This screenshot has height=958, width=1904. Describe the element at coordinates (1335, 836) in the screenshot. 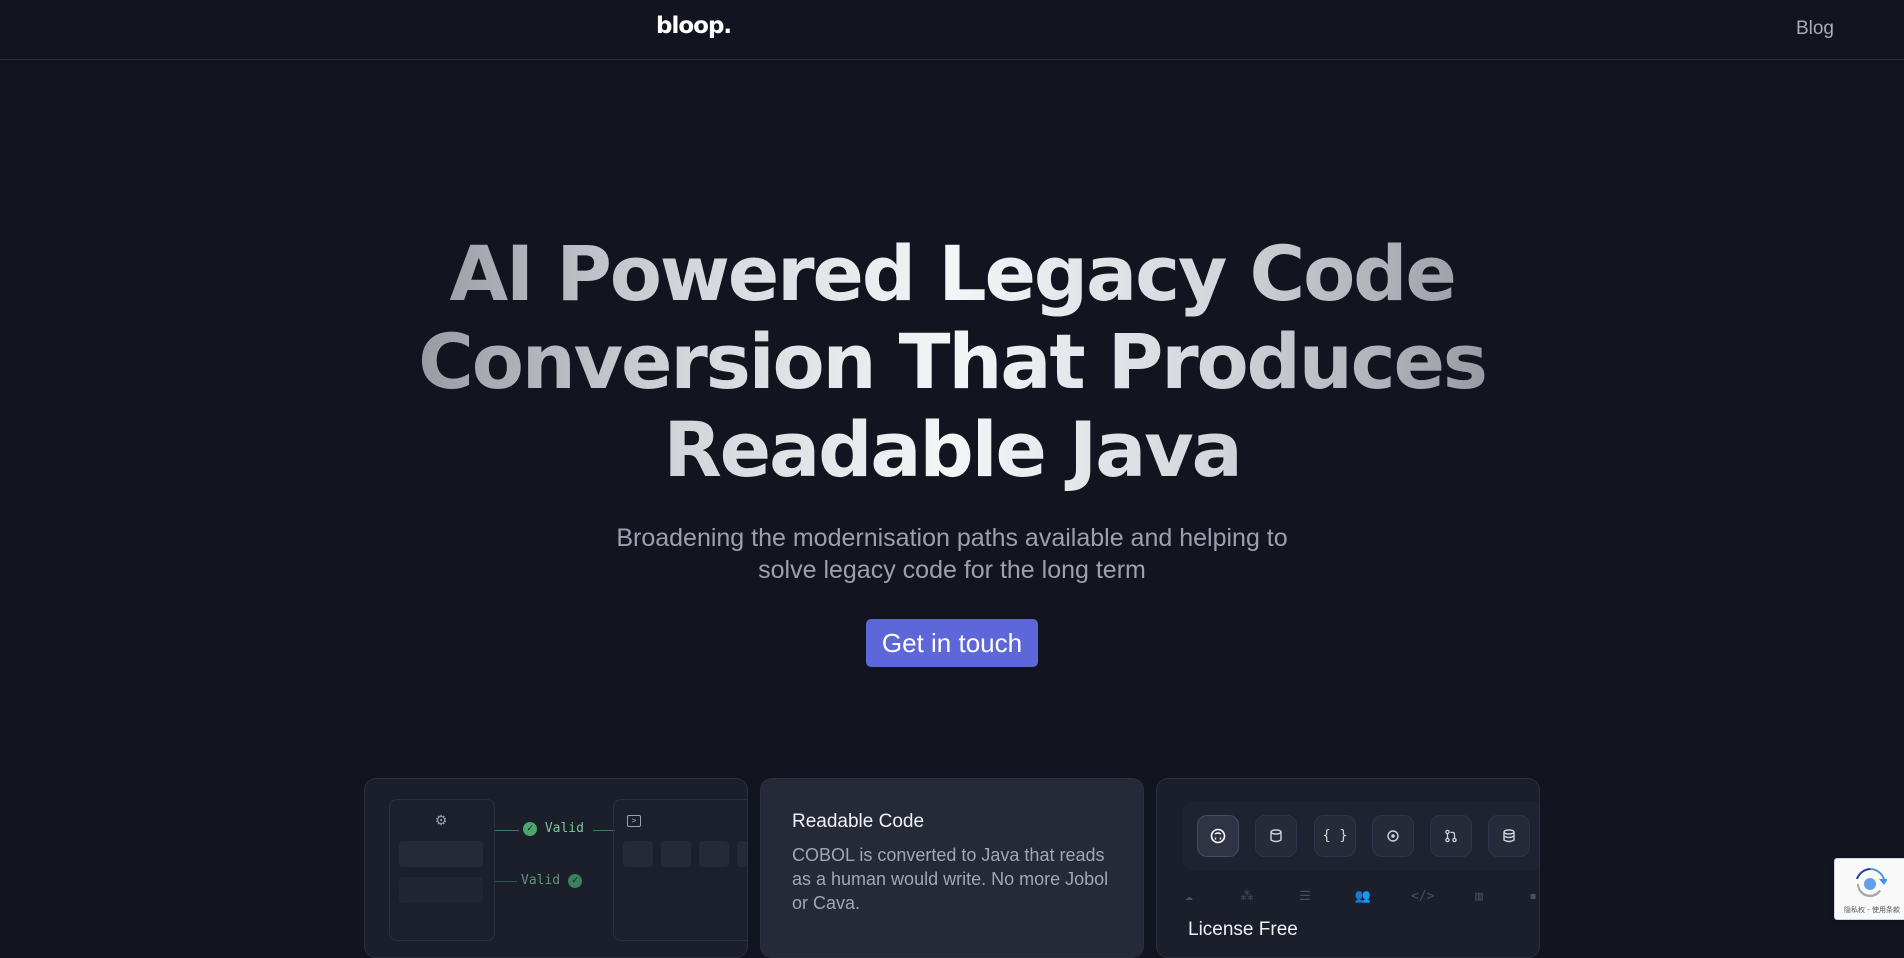

I see `braces-icon: { }` at that location.